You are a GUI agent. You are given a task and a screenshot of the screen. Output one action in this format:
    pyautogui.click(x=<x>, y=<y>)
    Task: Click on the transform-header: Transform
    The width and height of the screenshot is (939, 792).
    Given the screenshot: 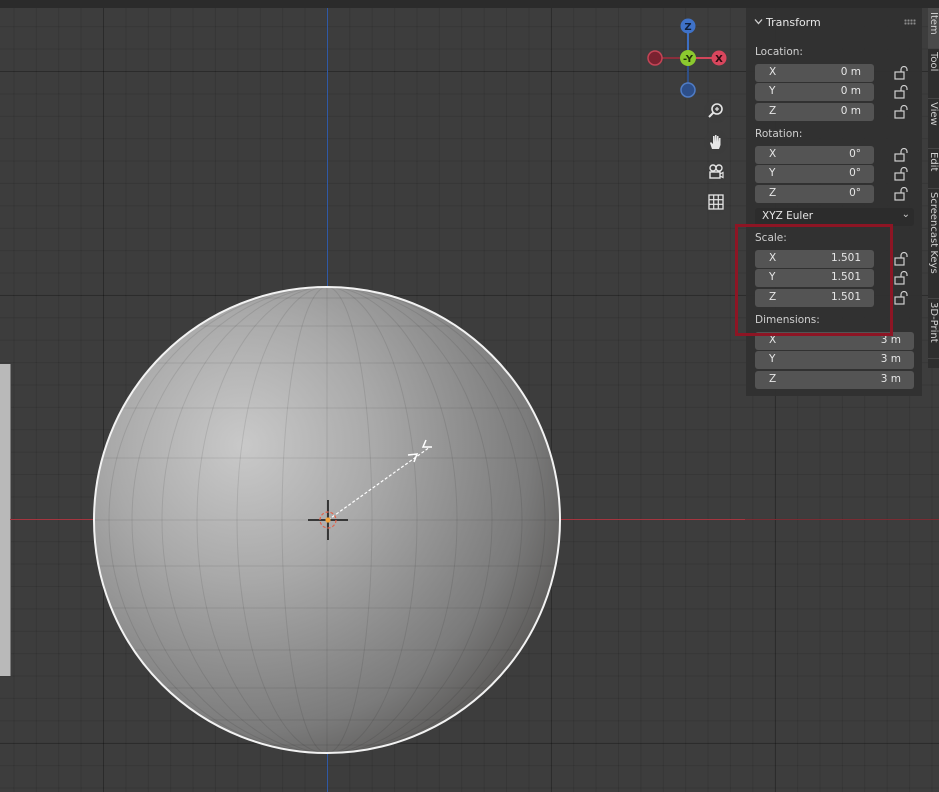 What is the action you would take?
    pyautogui.click(x=787, y=22)
    